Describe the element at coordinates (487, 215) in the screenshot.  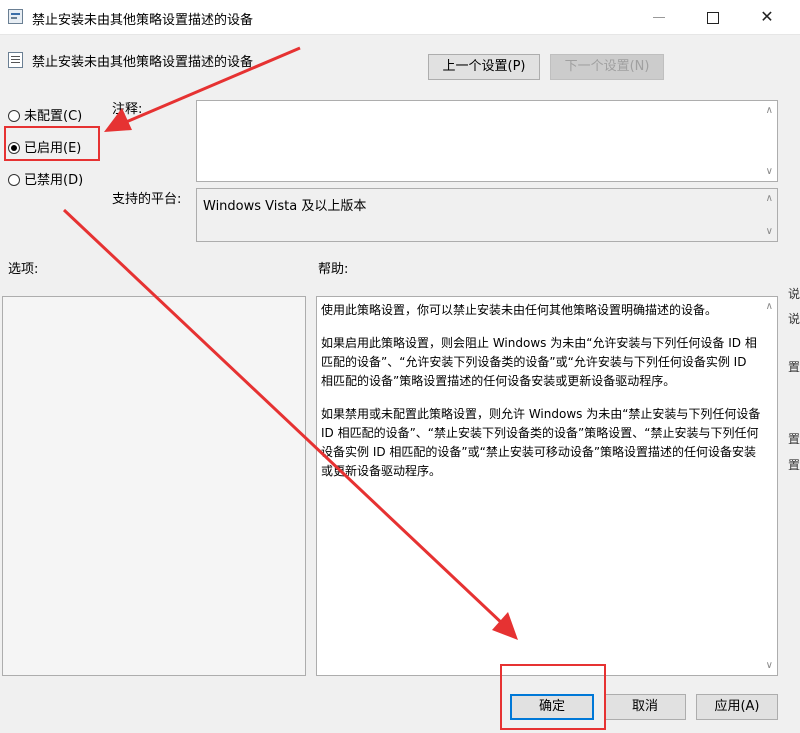
I see `platform-field: Windows Vista 及以上版本 ∧ ∨` at that location.